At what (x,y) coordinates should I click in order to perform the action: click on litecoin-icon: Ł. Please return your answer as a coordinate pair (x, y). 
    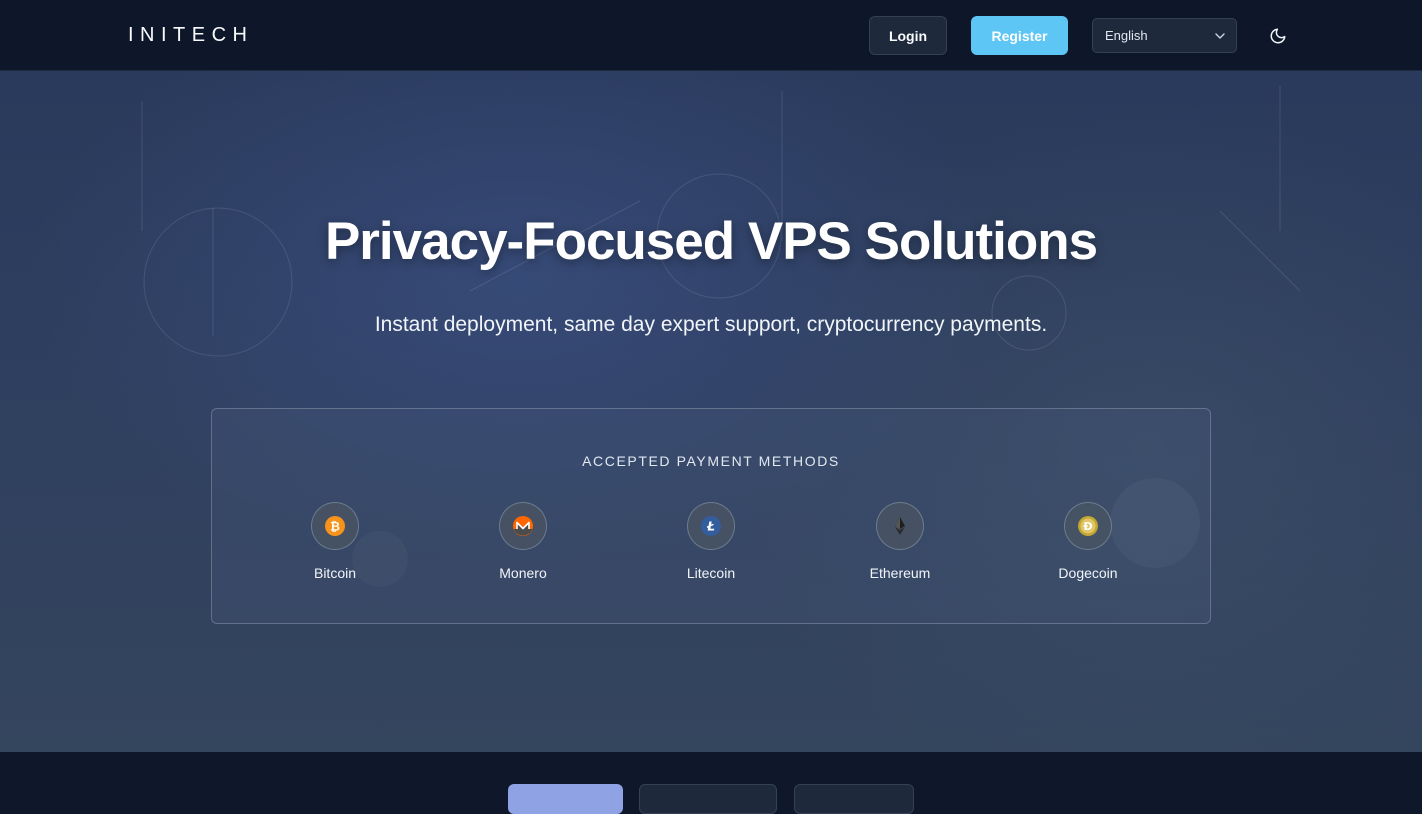
    Looking at the image, I should click on (711, 526).